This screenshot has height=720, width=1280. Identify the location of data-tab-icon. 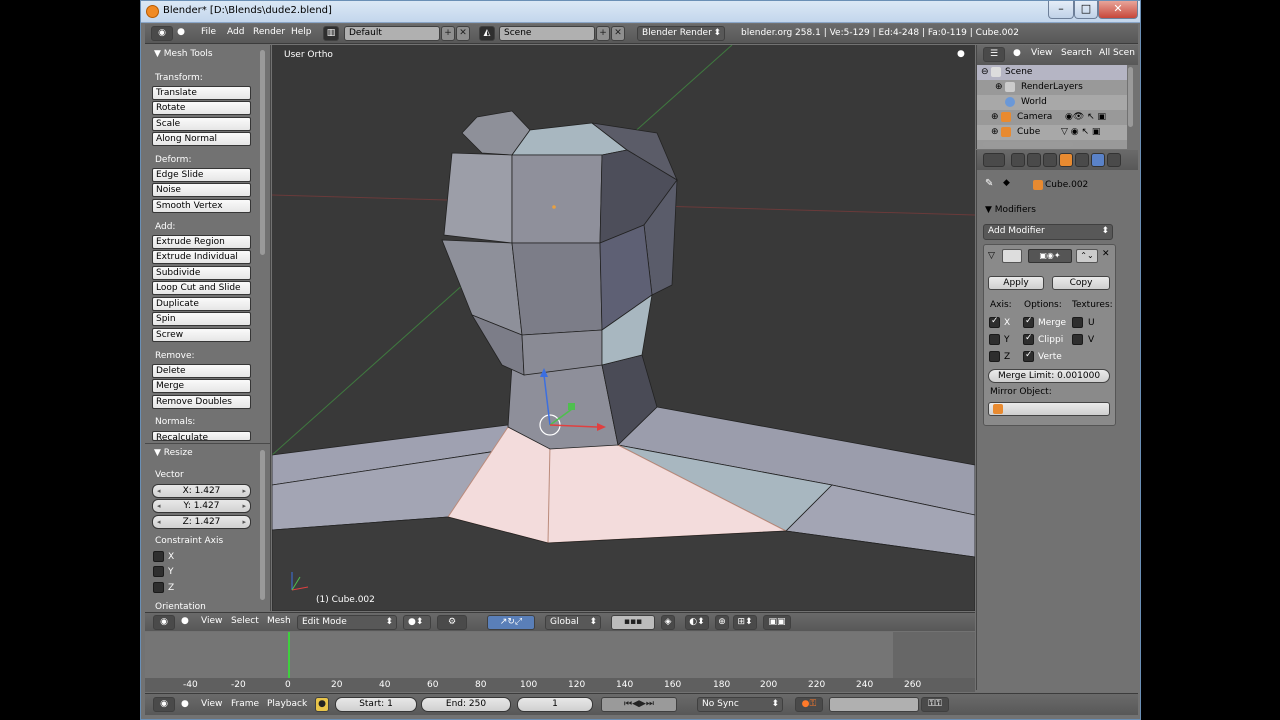
(1114, 160).